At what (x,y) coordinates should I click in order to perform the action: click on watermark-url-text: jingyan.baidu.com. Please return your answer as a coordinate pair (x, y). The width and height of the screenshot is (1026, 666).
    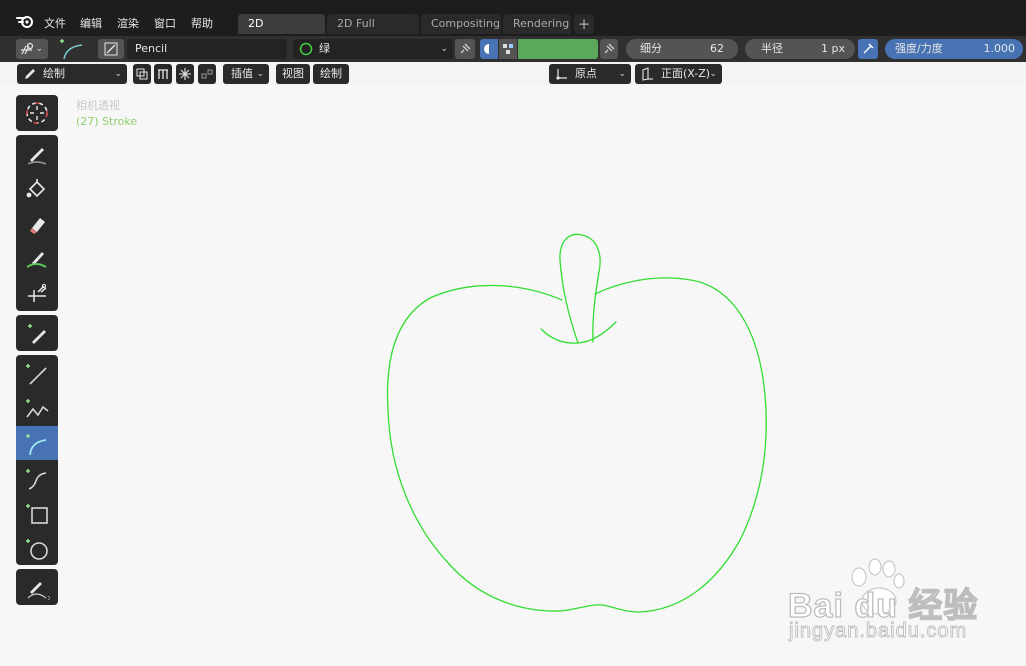
    Looking at the image, I should click on (878, 631).